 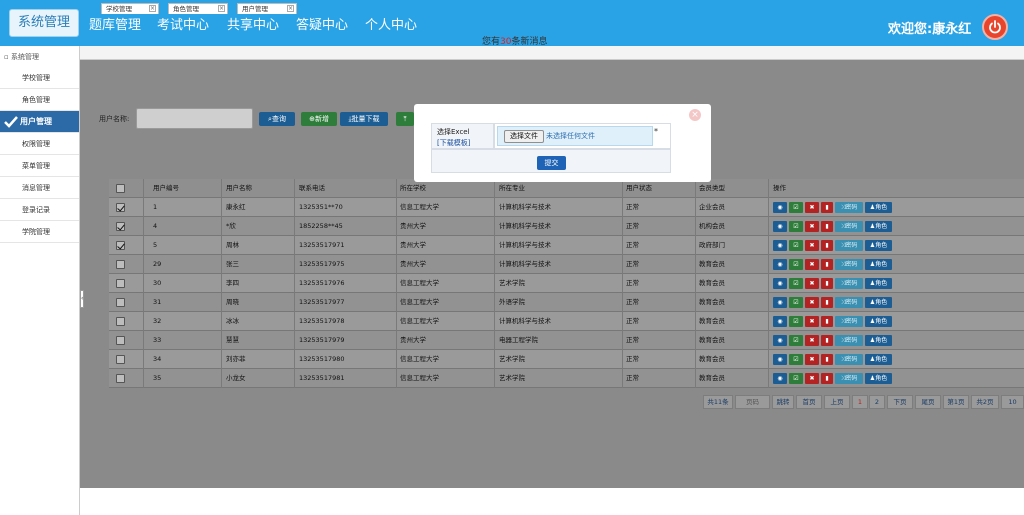 I want to click on pager-first: 首页, so click(x=809, y=402).